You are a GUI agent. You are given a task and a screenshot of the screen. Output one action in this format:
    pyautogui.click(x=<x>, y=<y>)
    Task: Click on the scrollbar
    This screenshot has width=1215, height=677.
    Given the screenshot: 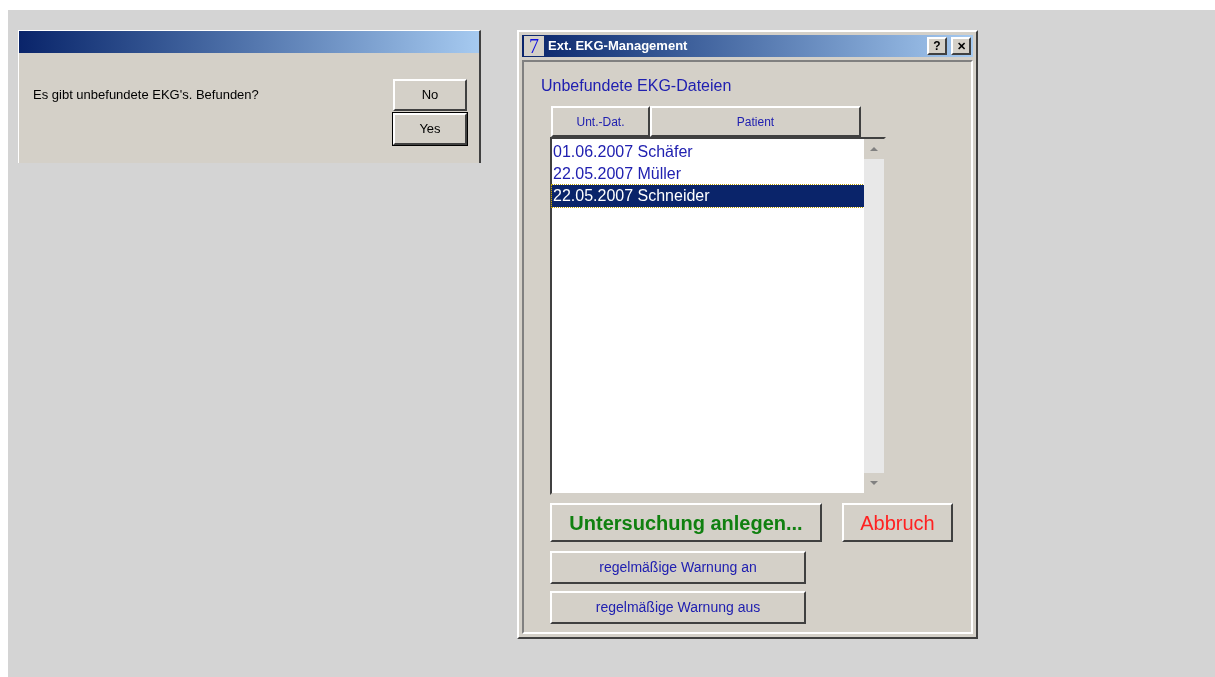 What is the action you would take?
    pyautogui.click(x=874, y=316)
    